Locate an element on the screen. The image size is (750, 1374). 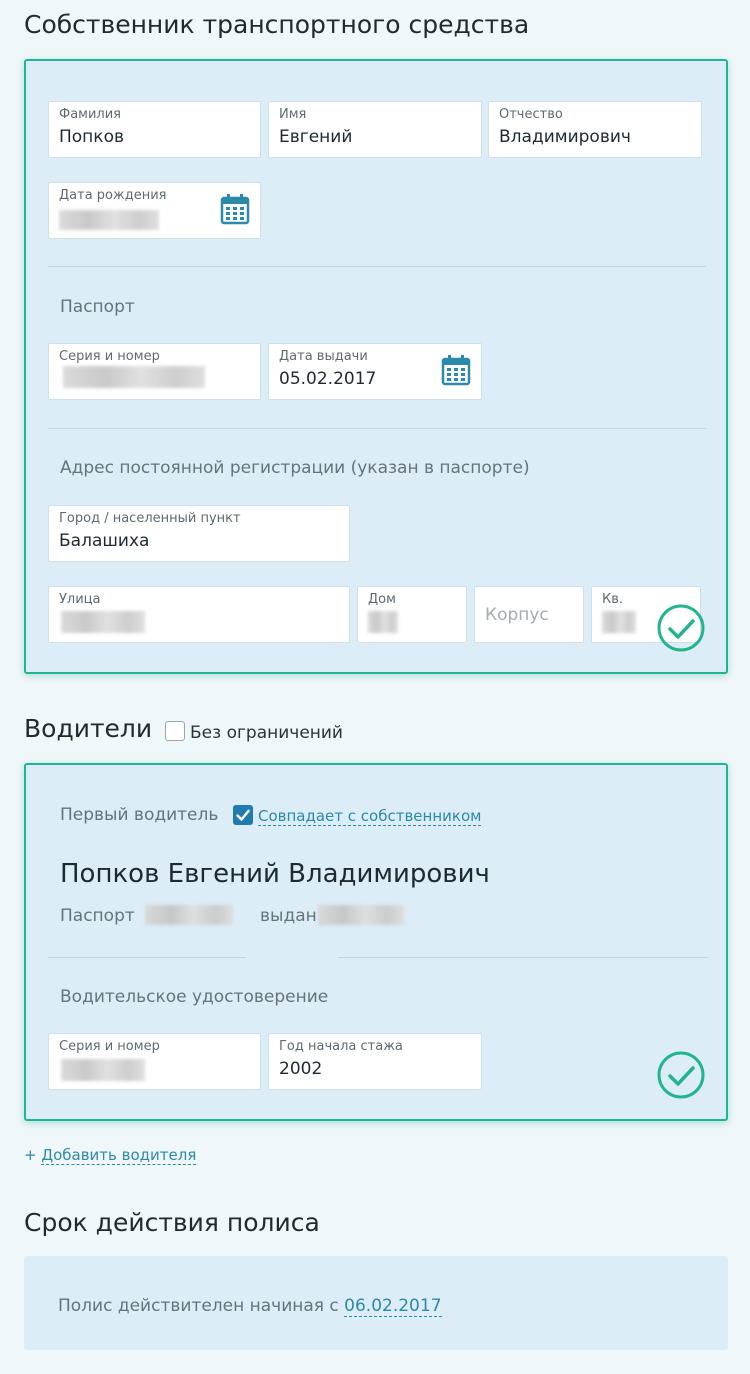
policy-valid-from: Полис действителен начиная с 06.02.2017 is located at coordinates (250, 1306).